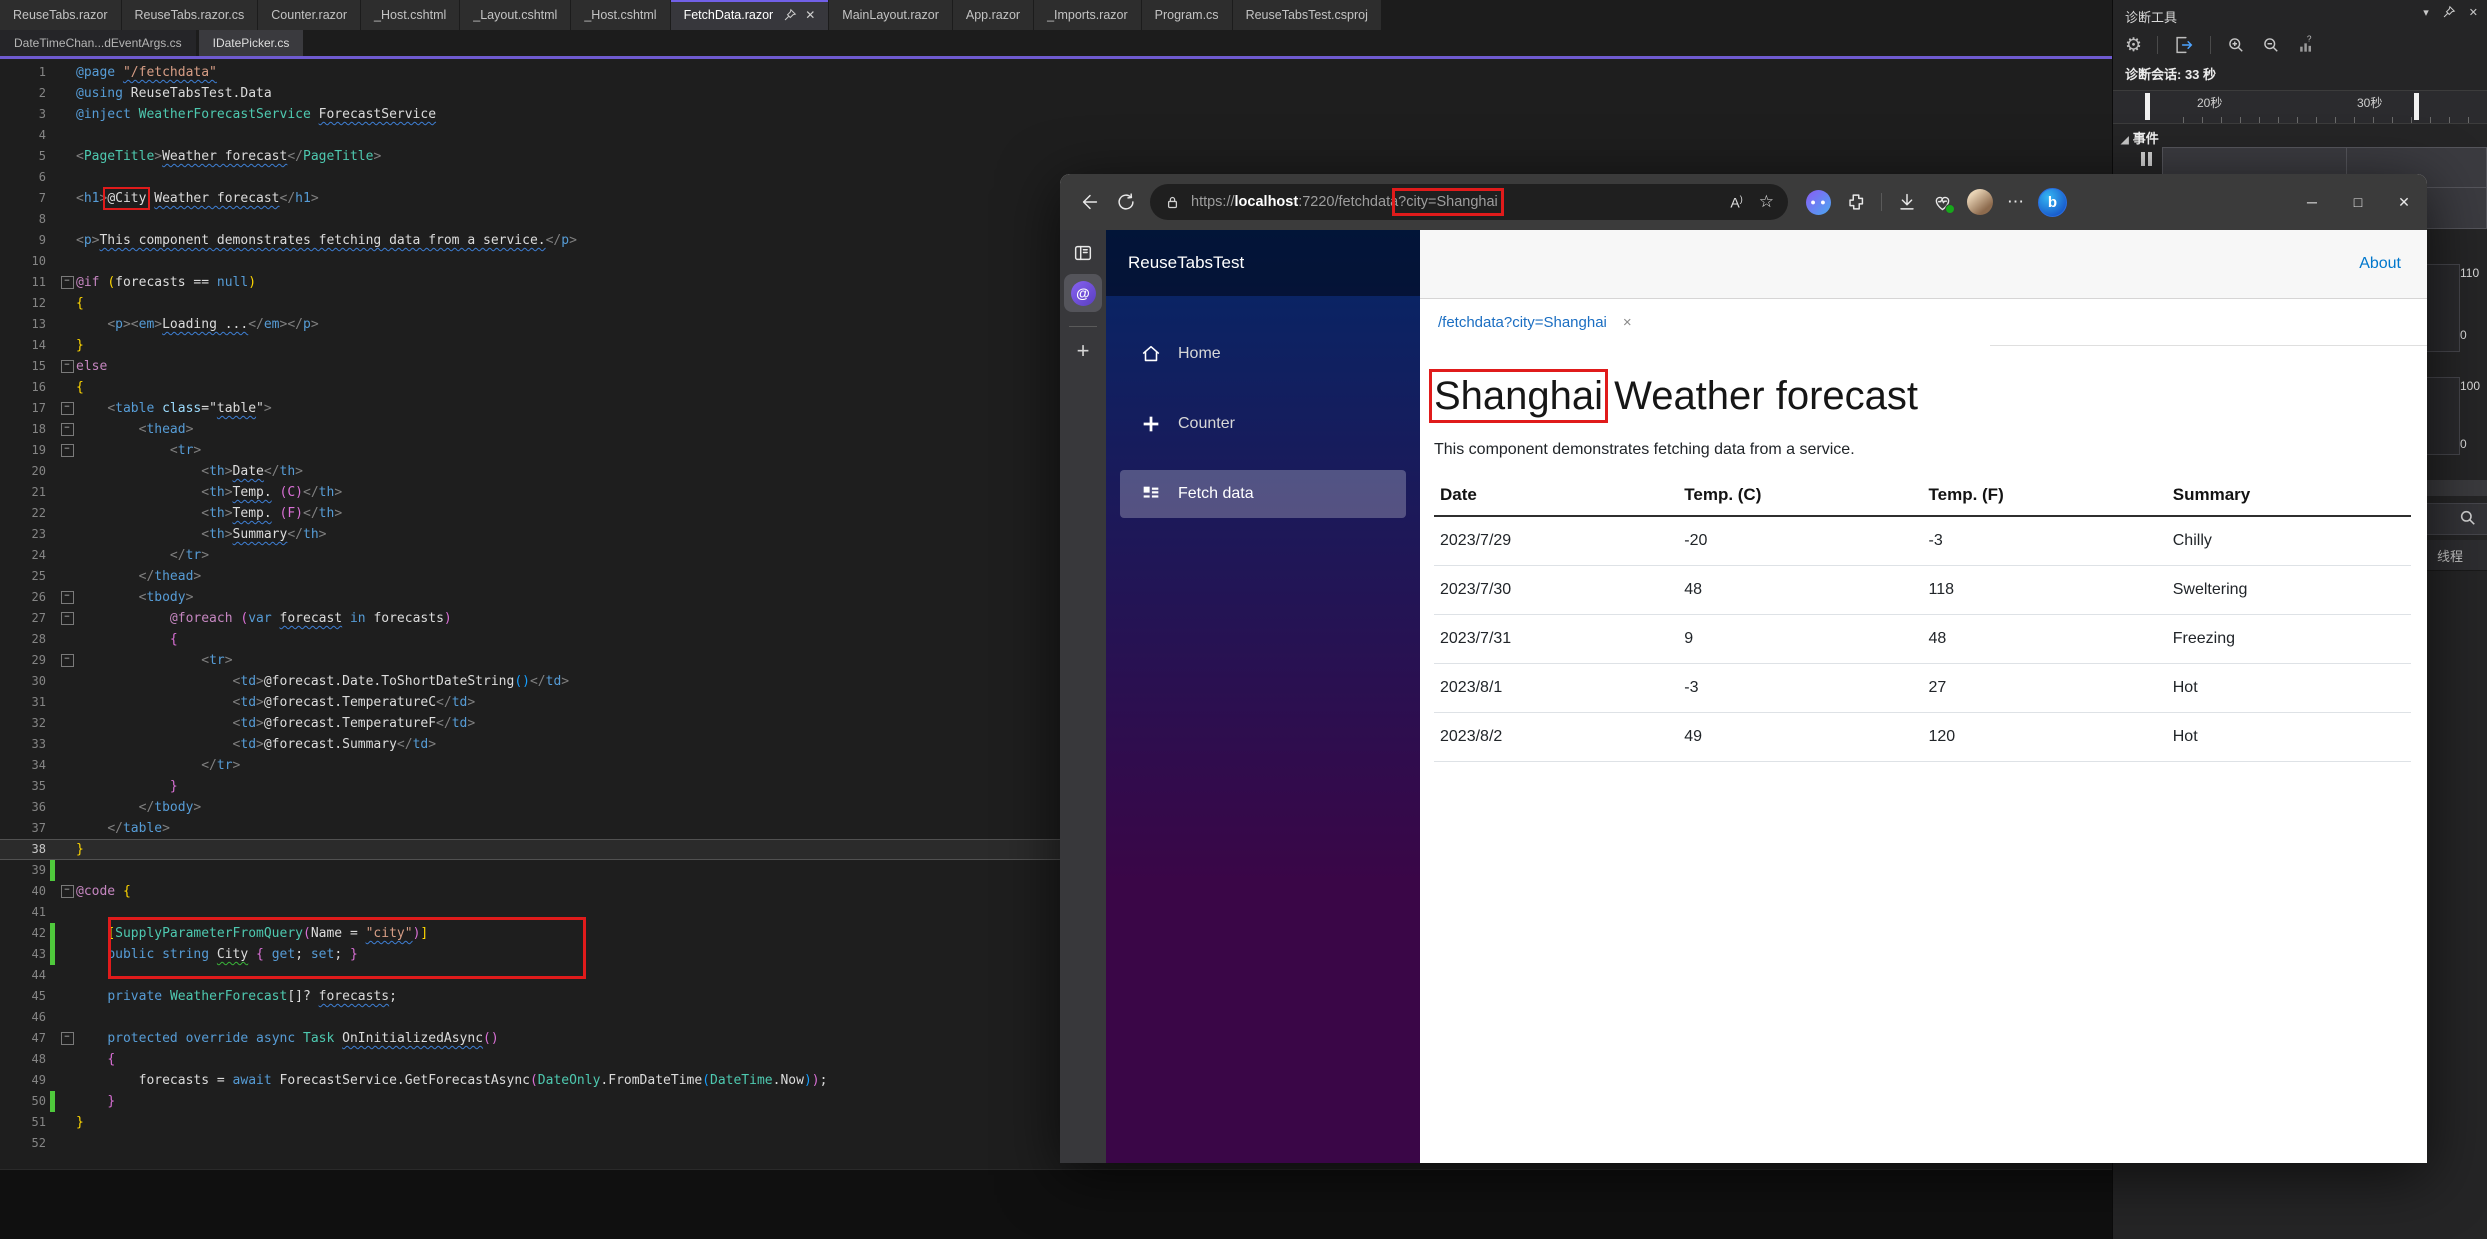 This screenshot has width=2487, height=1239. I want to click on vs-tab--layout-cshtml: _Layout.cshtml, so click(515, 15).